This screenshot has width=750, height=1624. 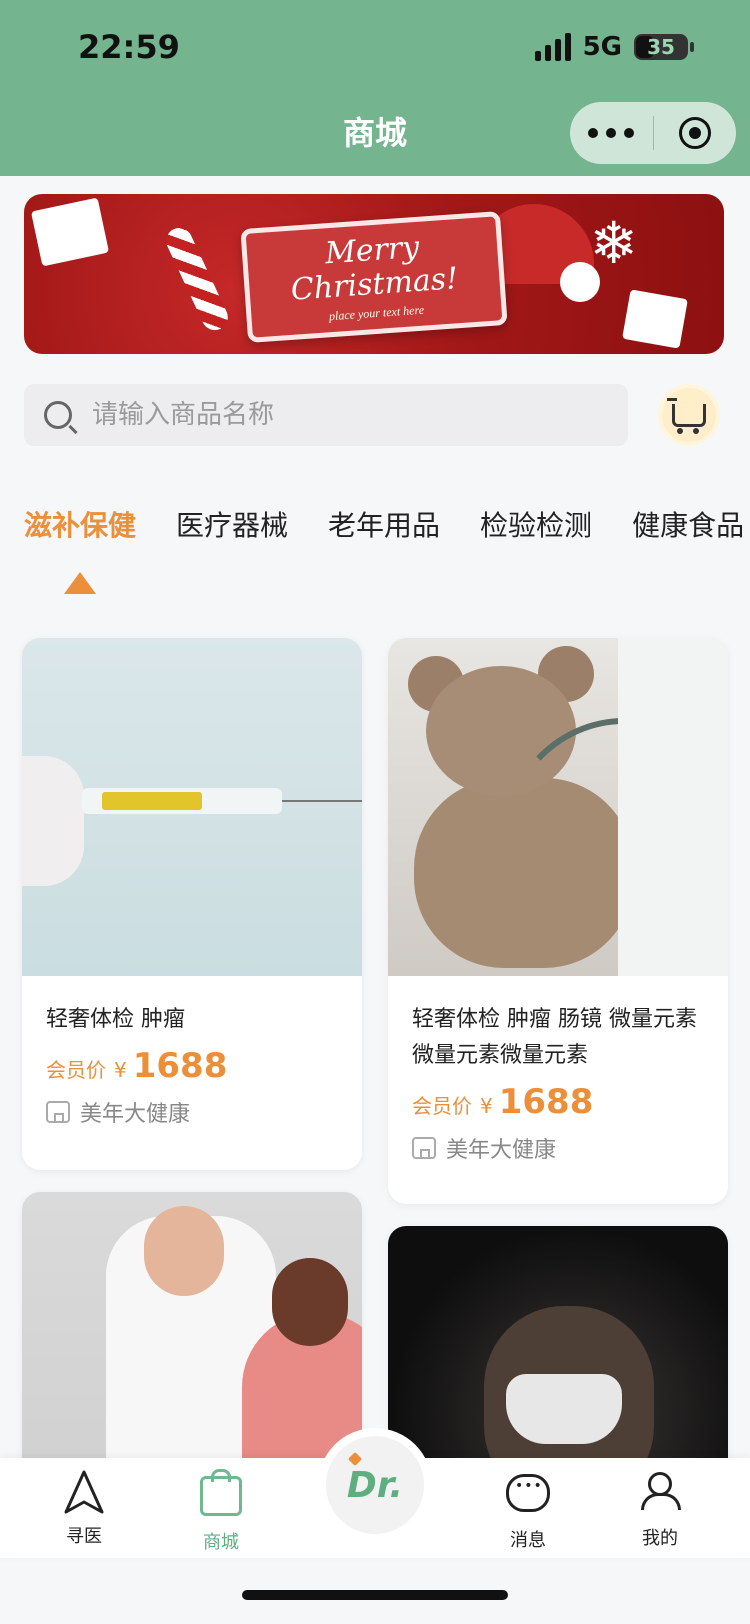 What do you see at coordinates (602, 47) in the screenshot?
I see `network-type: 5G` at bounding box center [602, 47].